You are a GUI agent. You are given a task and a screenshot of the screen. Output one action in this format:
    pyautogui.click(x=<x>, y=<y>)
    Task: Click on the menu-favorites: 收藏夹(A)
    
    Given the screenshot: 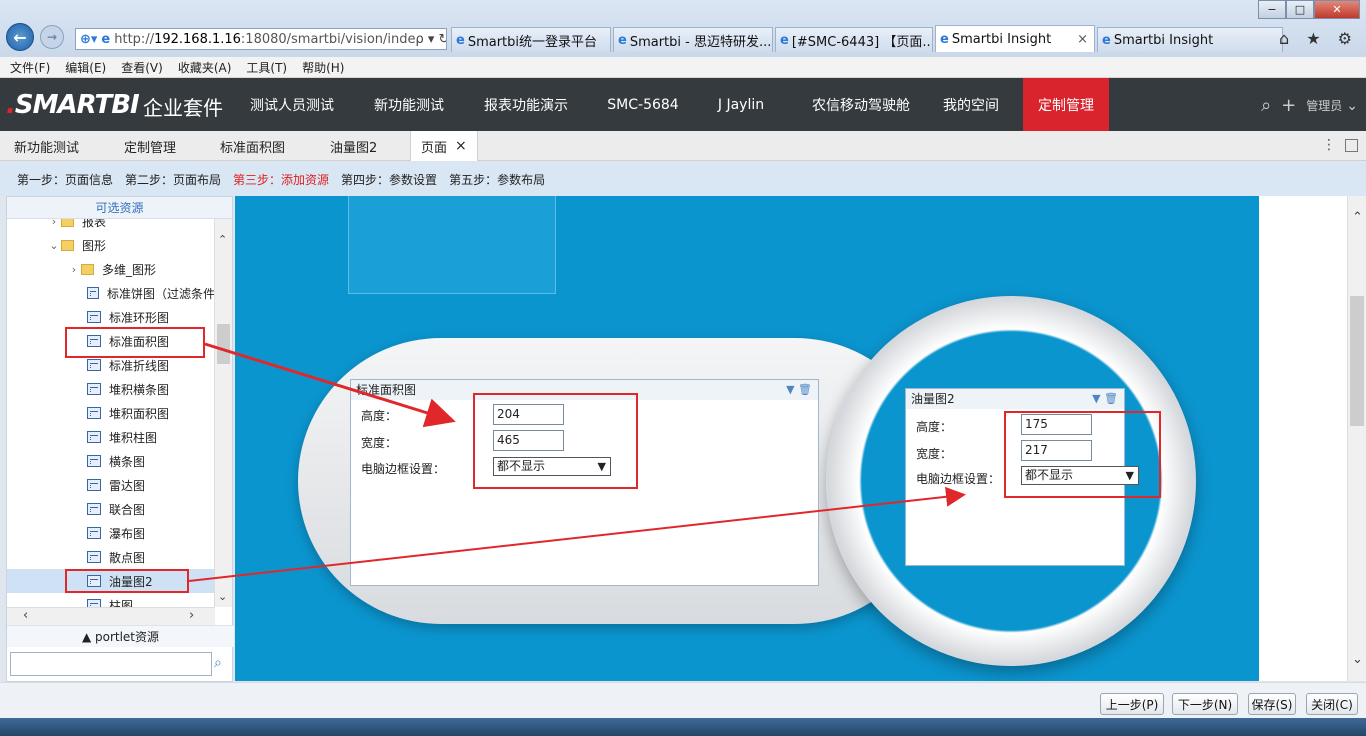 What is the action you would take?
    pyautogui.click(x=205, y=67)
    